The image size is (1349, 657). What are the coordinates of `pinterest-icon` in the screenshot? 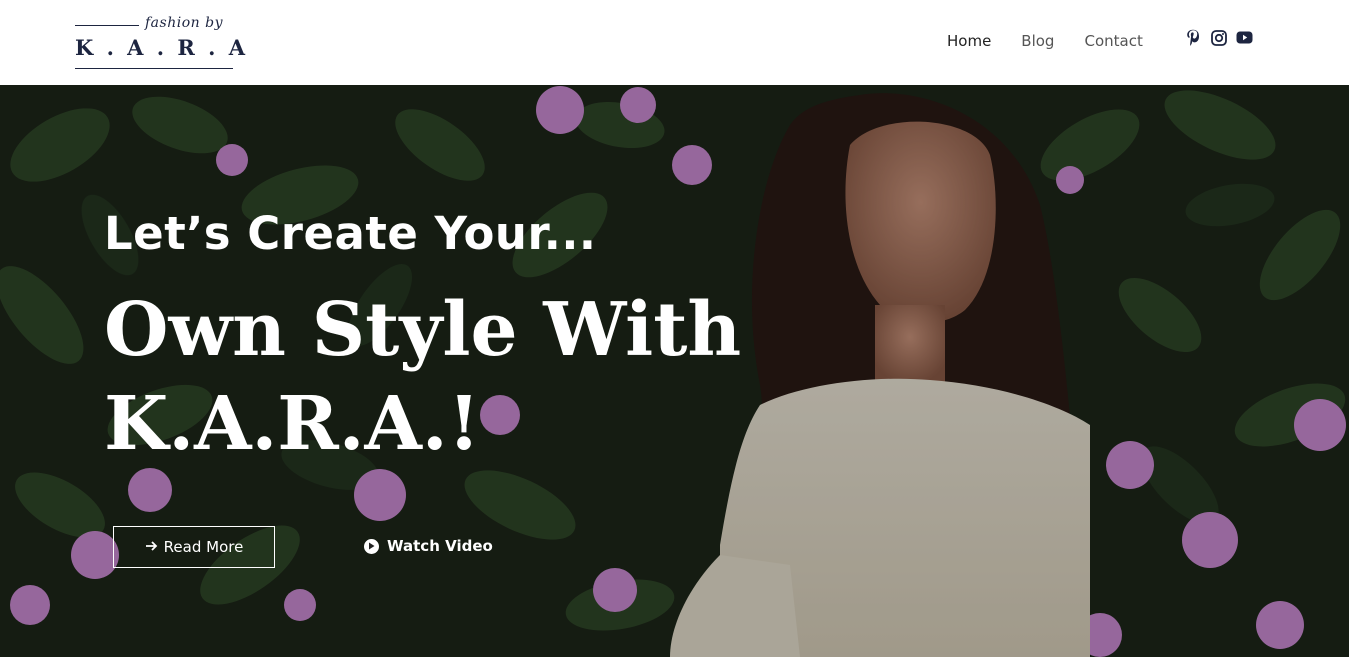 It's located at (1192, 37).